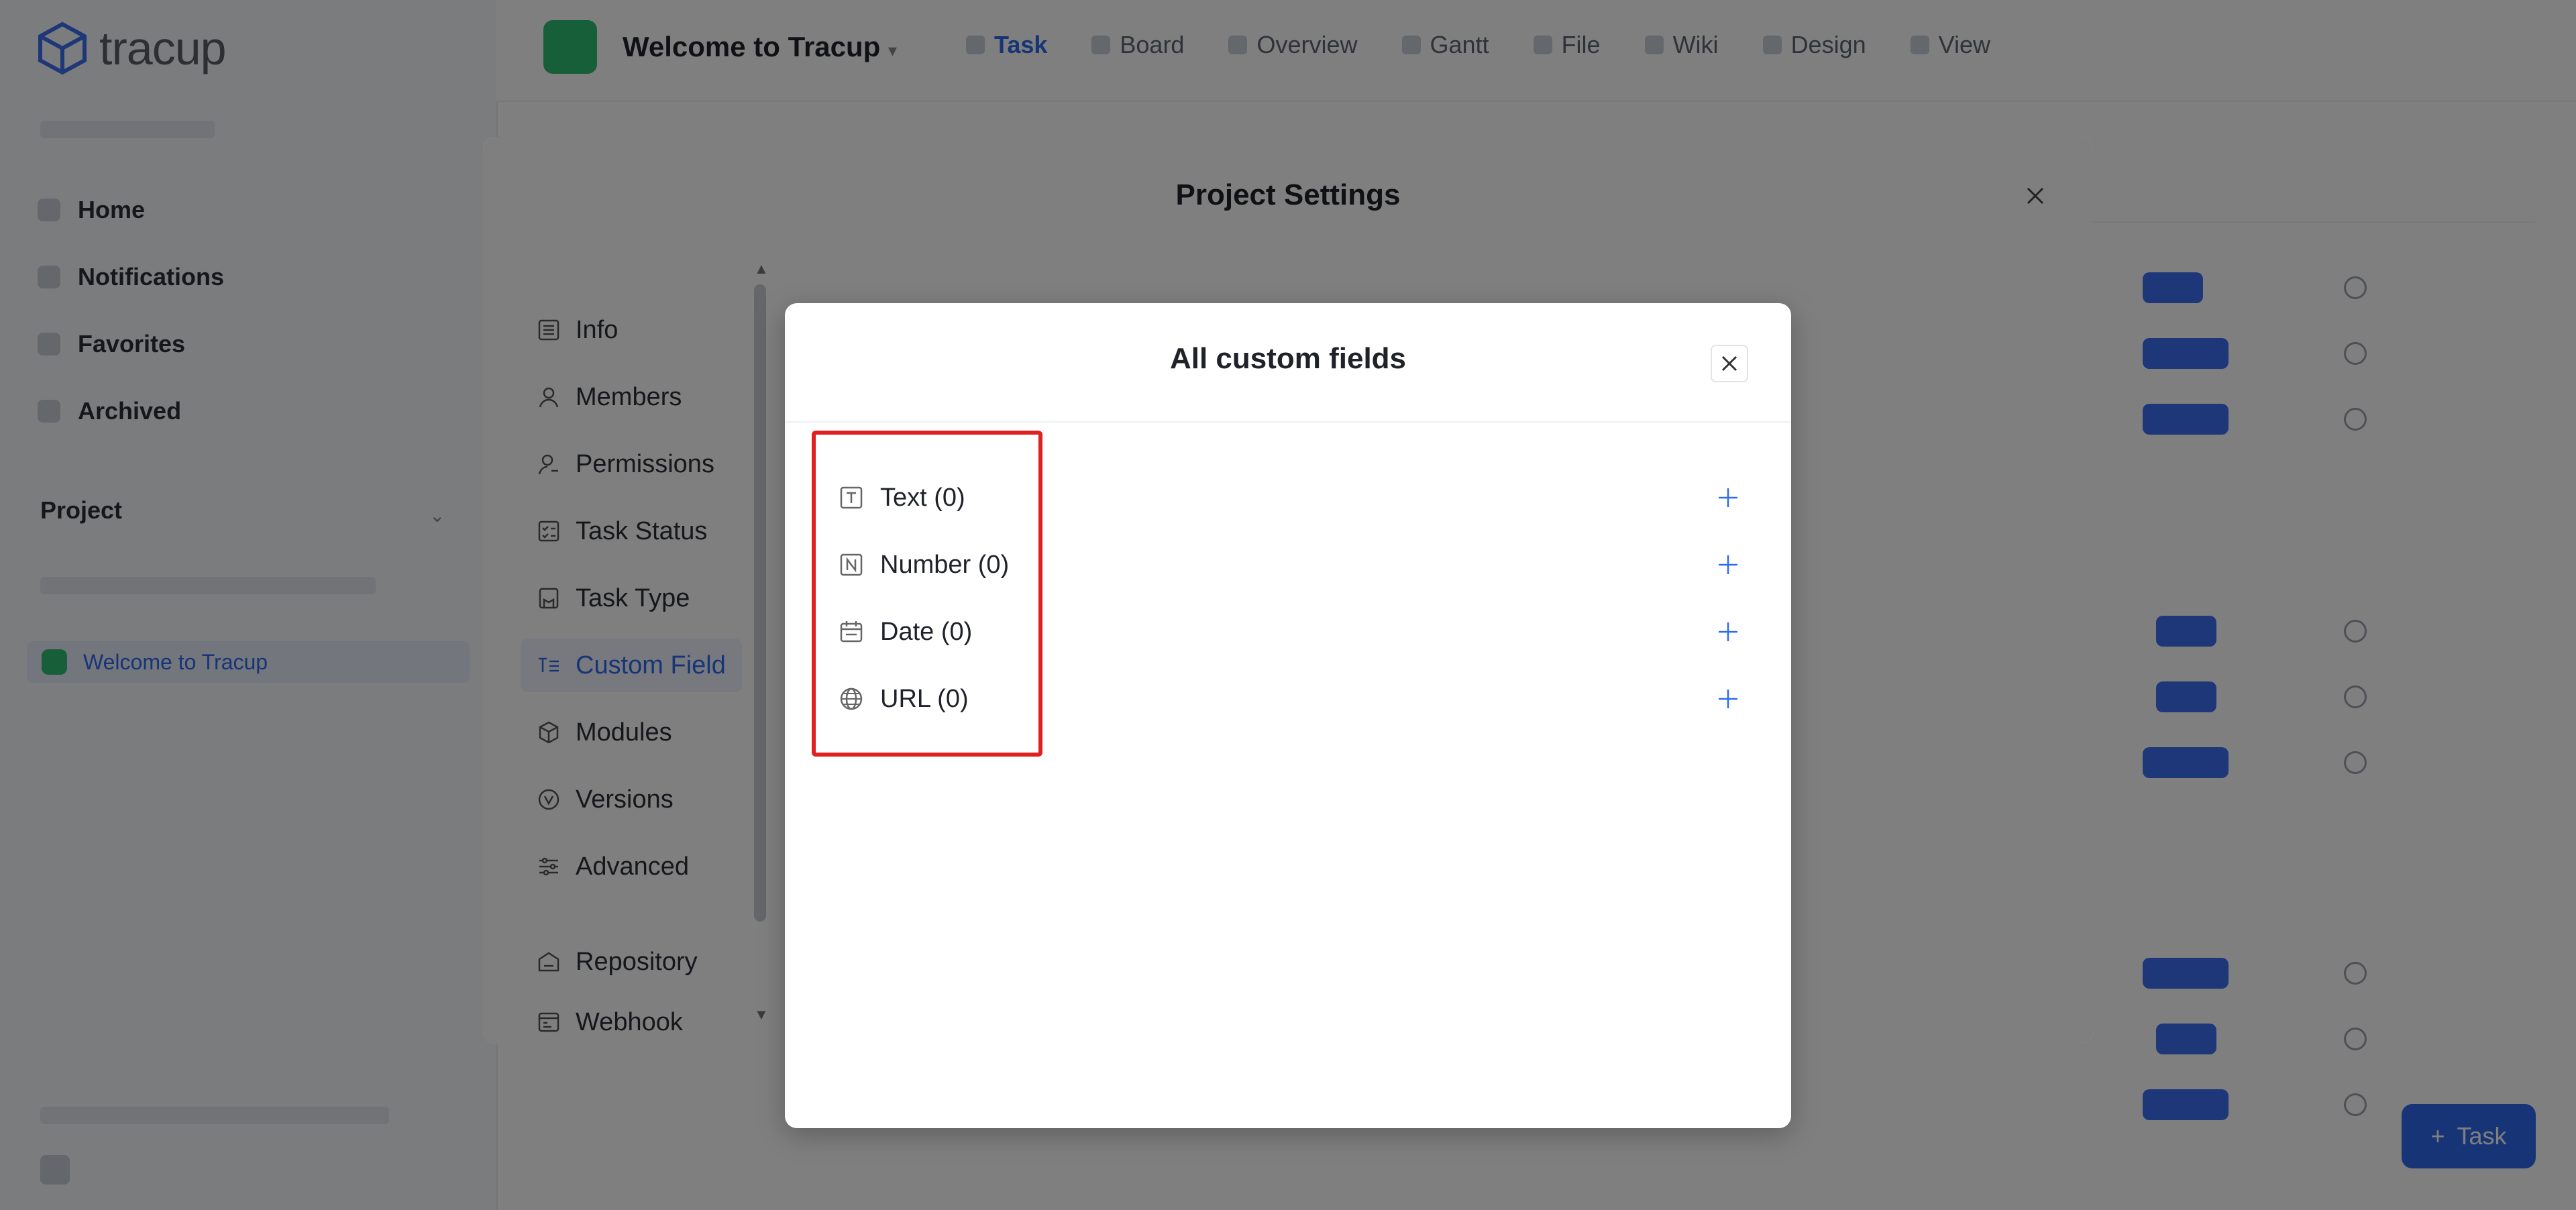 The image size is (2576, 1210). I want to click on add-url-field-button, so click(1728, 699).